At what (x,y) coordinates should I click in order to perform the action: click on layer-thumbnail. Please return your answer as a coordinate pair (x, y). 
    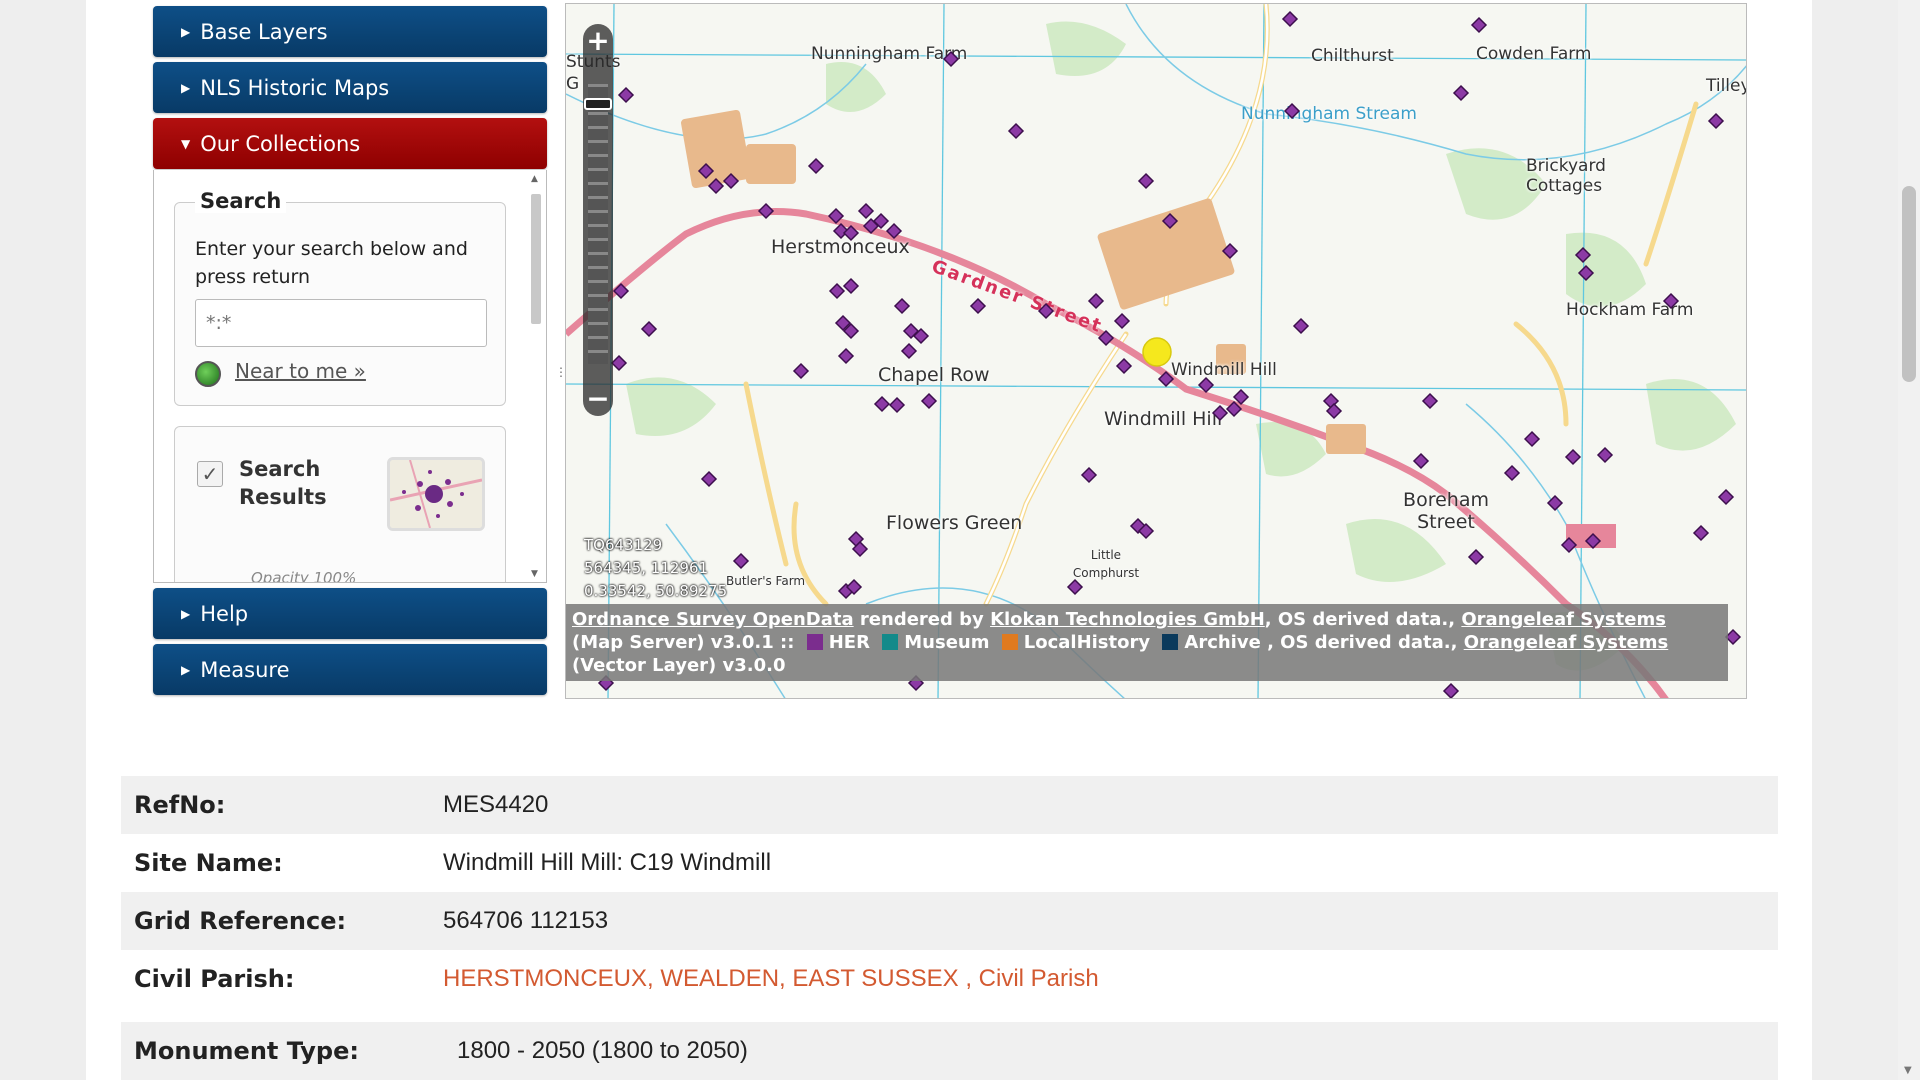
    Looking at the image, I should click on (436, 494).